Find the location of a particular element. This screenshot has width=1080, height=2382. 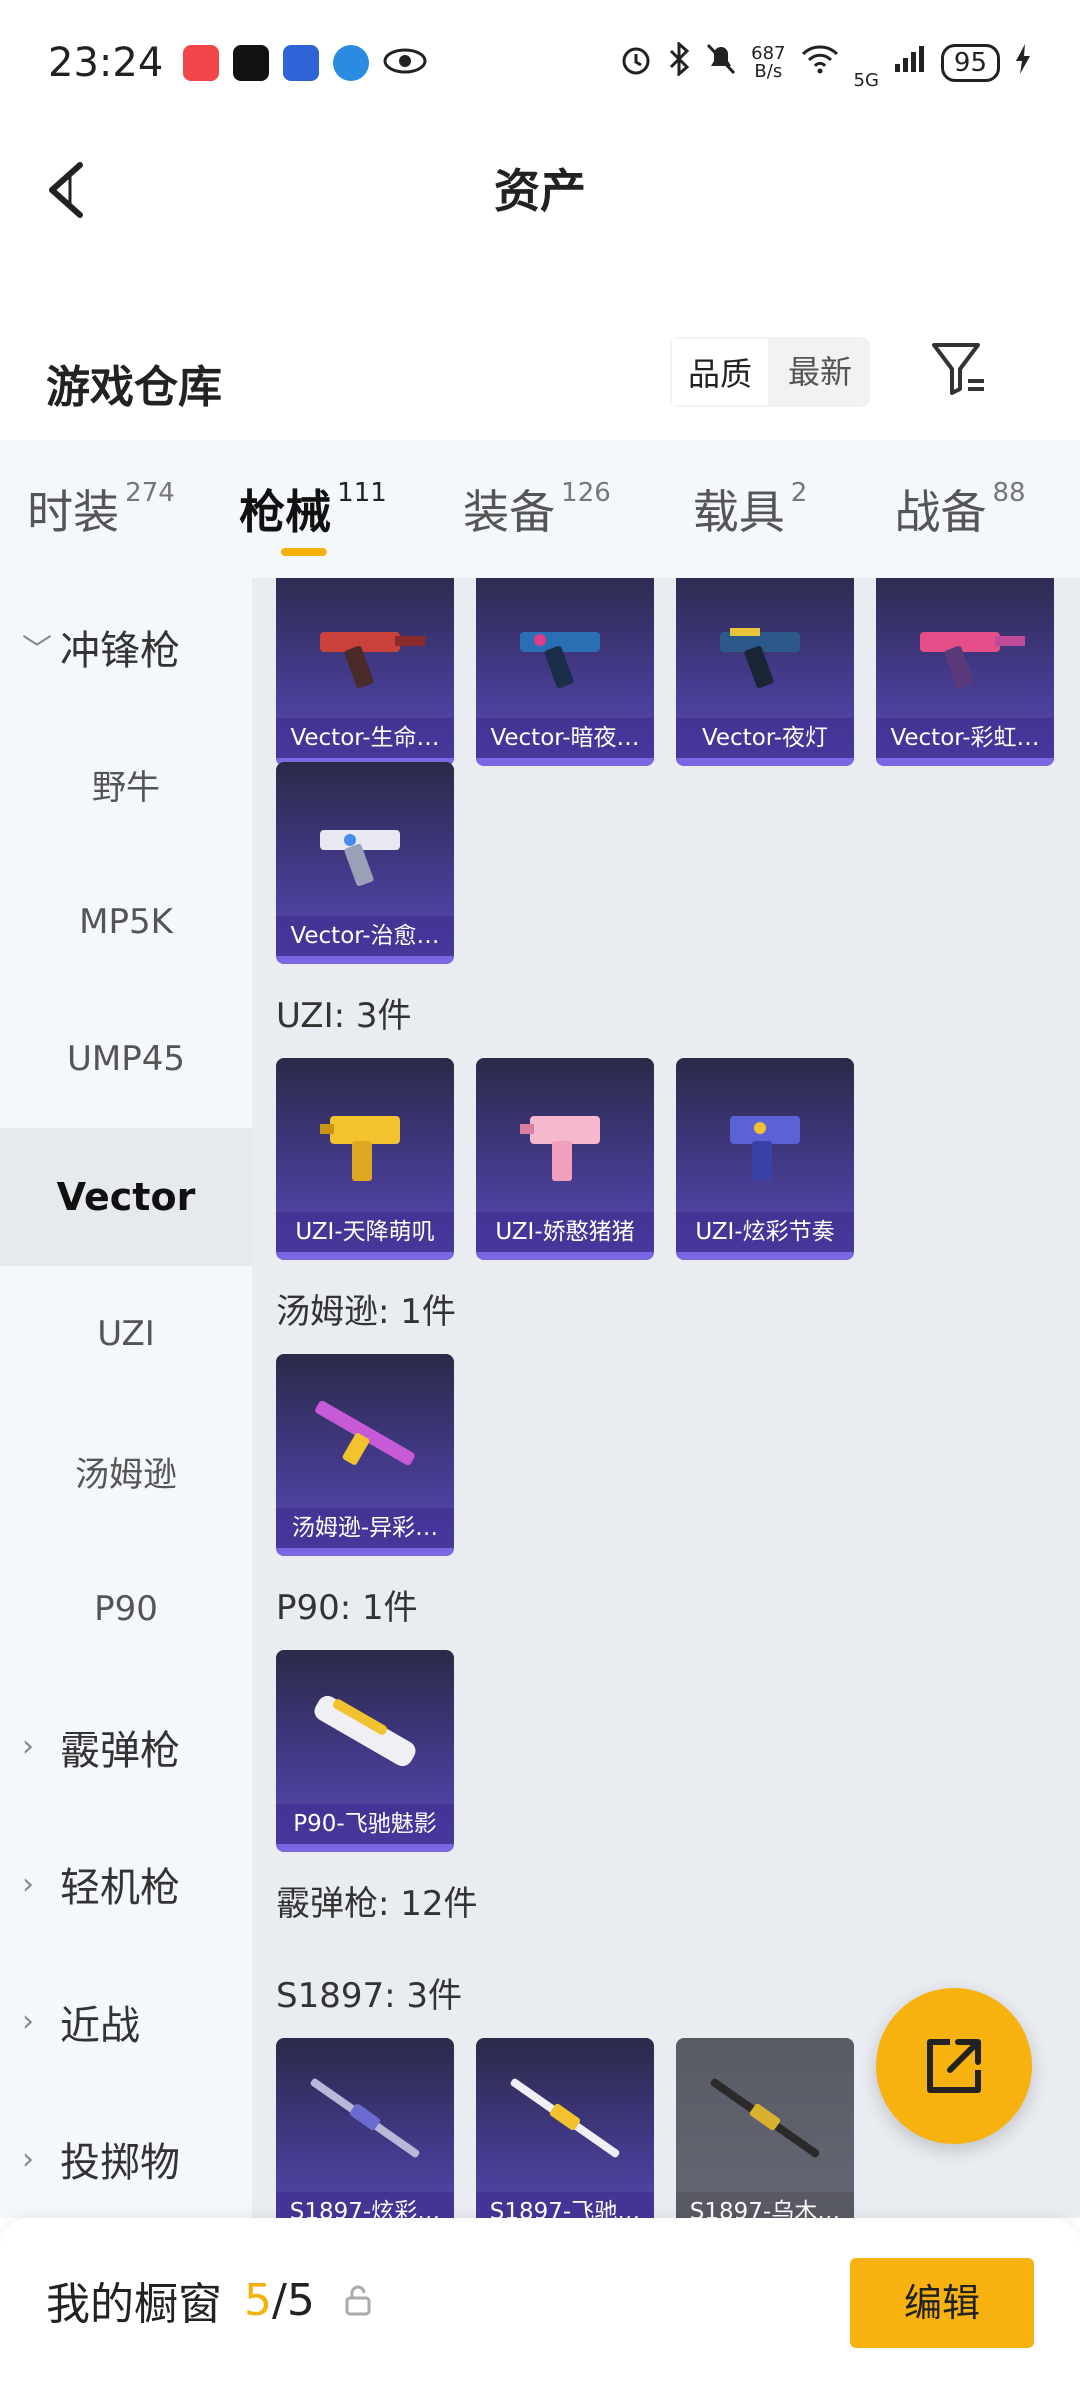

sidebar-item-uzi: UZI is located at coordinates (126, 1335).